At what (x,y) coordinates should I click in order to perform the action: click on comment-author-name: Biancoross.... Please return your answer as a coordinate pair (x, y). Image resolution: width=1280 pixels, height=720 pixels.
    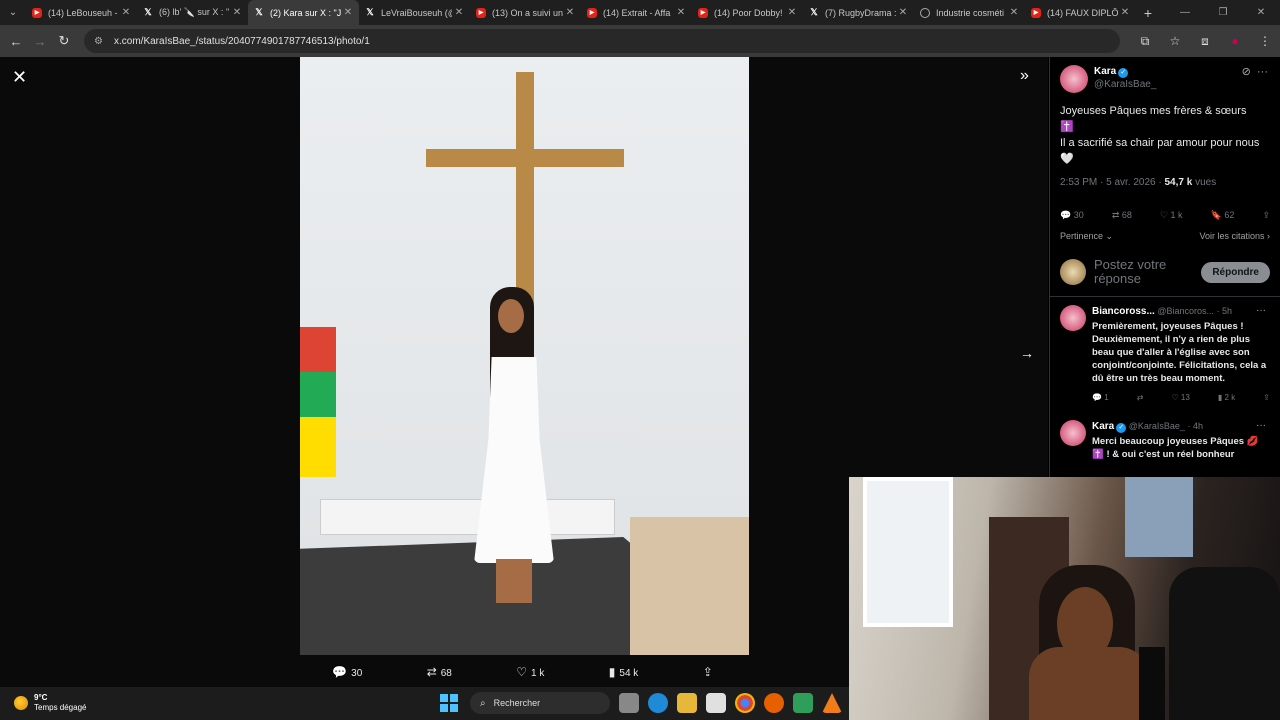
    Looking at the image, I should click on (1123, 311).